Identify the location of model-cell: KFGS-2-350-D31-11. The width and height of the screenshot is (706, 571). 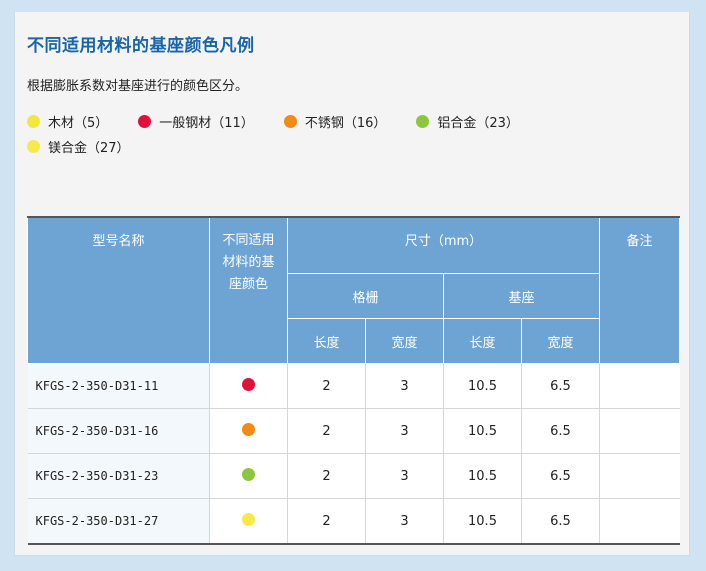
(118, 386).